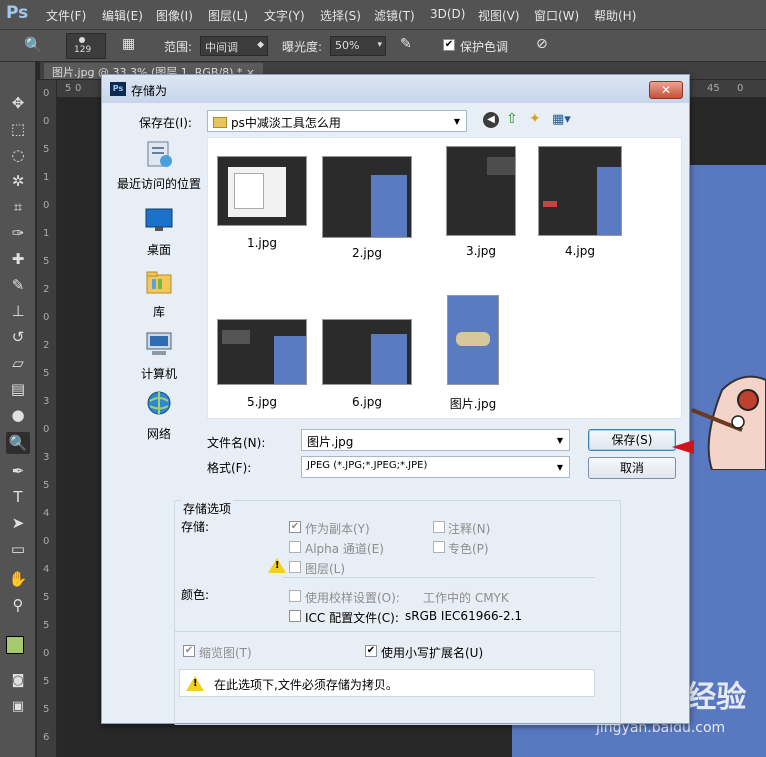 This screenshot has height=757, width=766. Describe the element at coordinates (122, 15) in the screenshot. I see `menu-edit: 编辑(E)` at that location.